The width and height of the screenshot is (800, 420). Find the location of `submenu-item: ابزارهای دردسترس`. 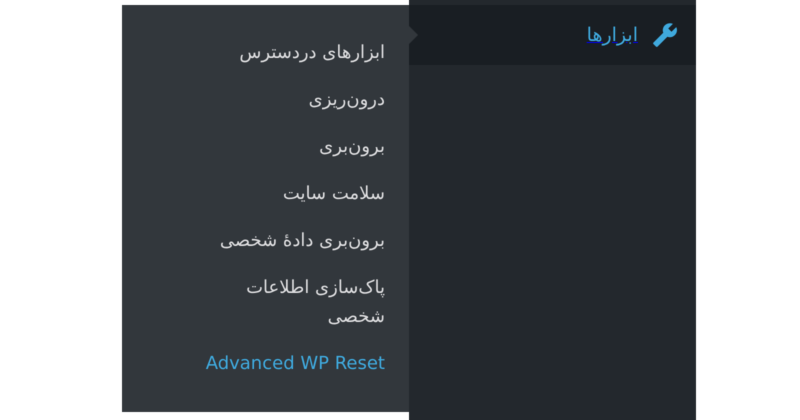

submenu-item: ابزارهای دردسترس is located at coordinates (285, 52).